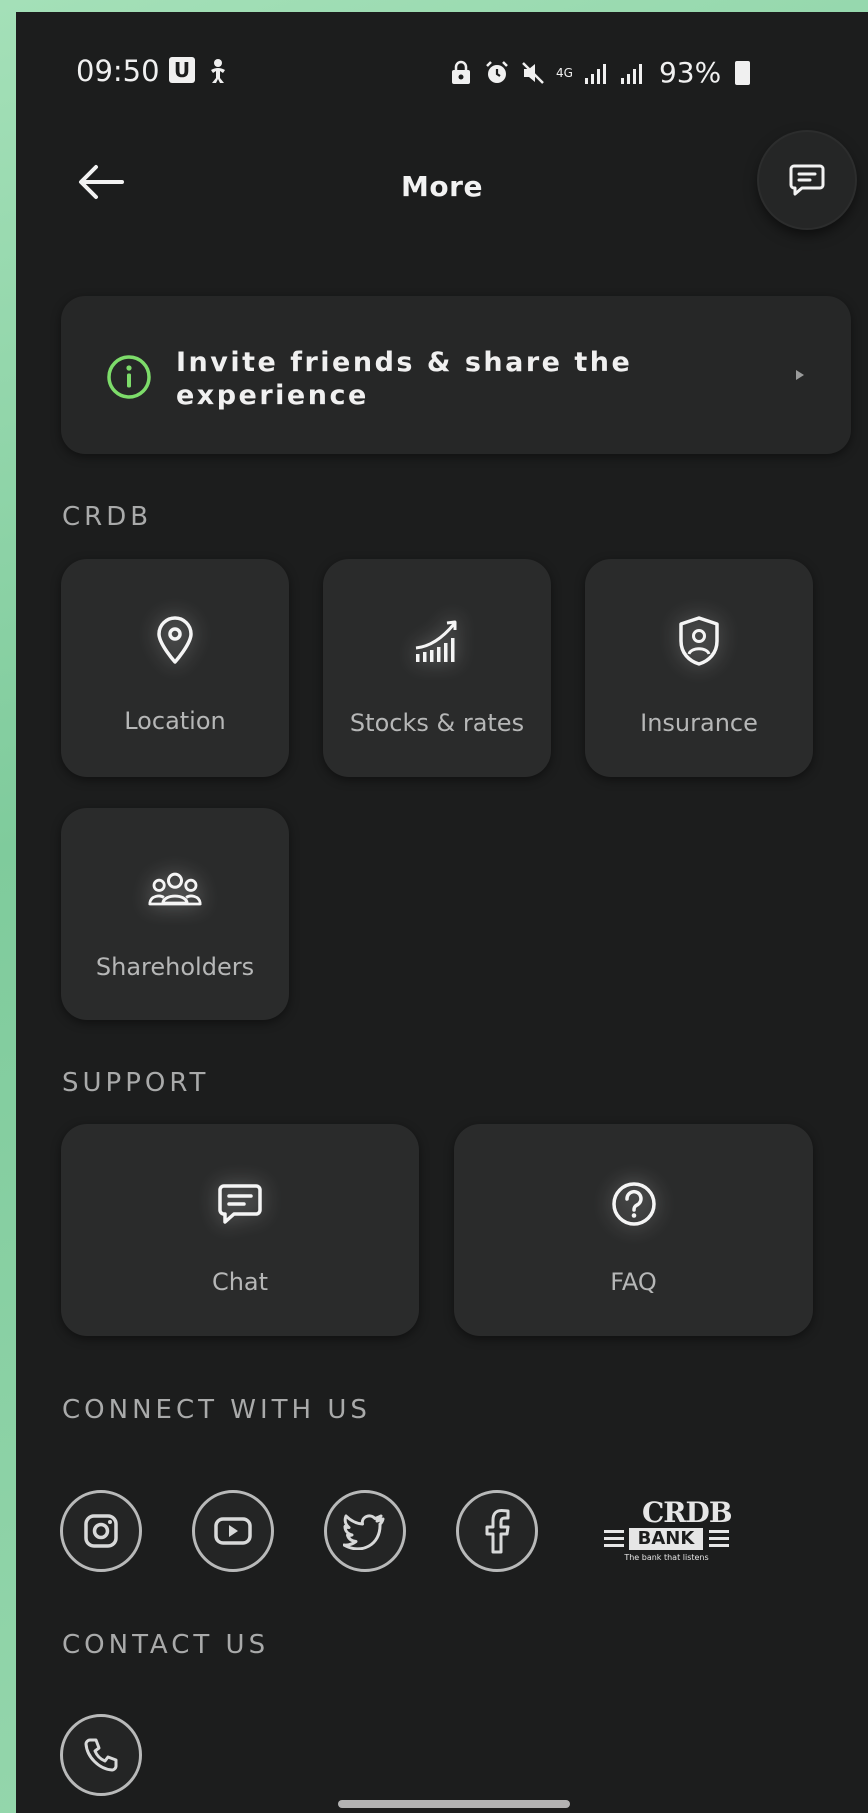 This screenshot has width=868, height=1813. What do you see at coordinates (533, 72) in the screenshot?
I see `mute-icon` at bounding box center [533, 72].